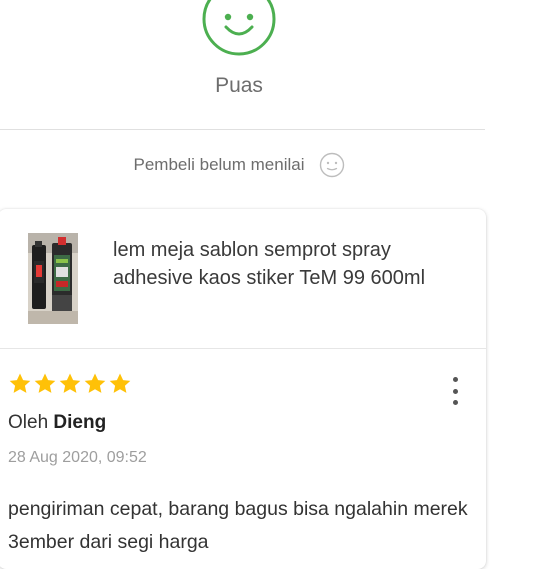 Image resolution: width=553 pixels, height=569 pixels. I want to click on star-rating, so click(70, 384).